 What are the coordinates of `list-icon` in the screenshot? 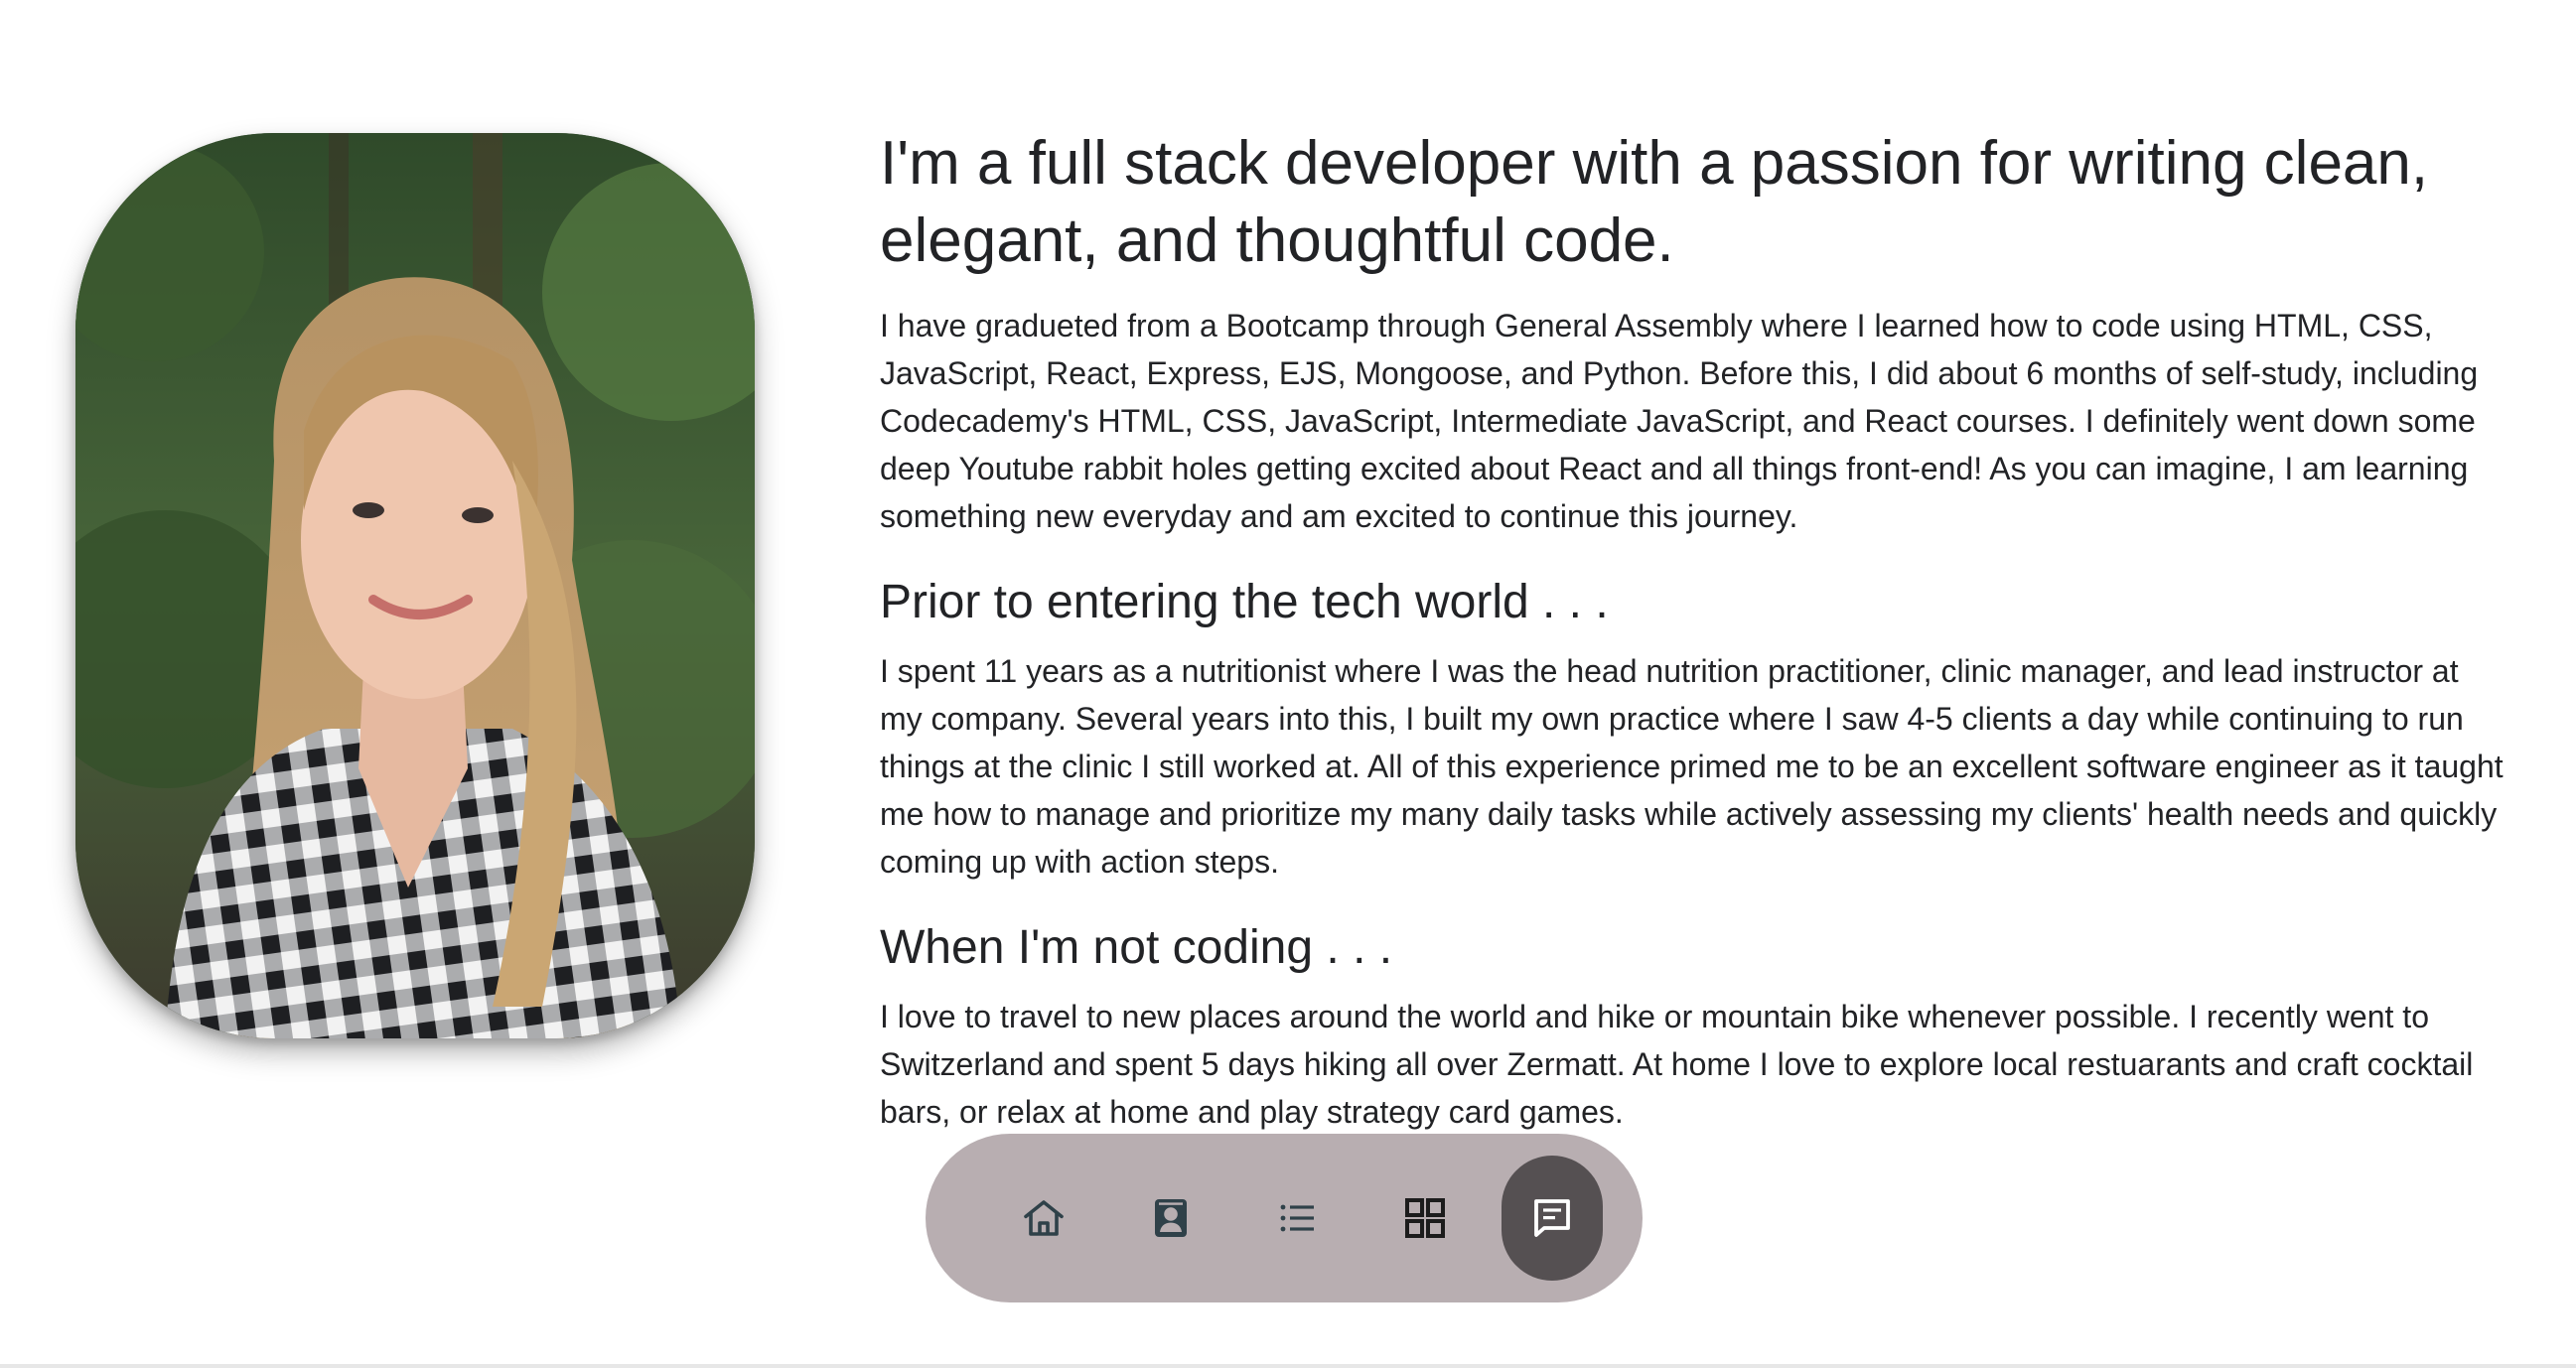 It's located at (1297, 1218).